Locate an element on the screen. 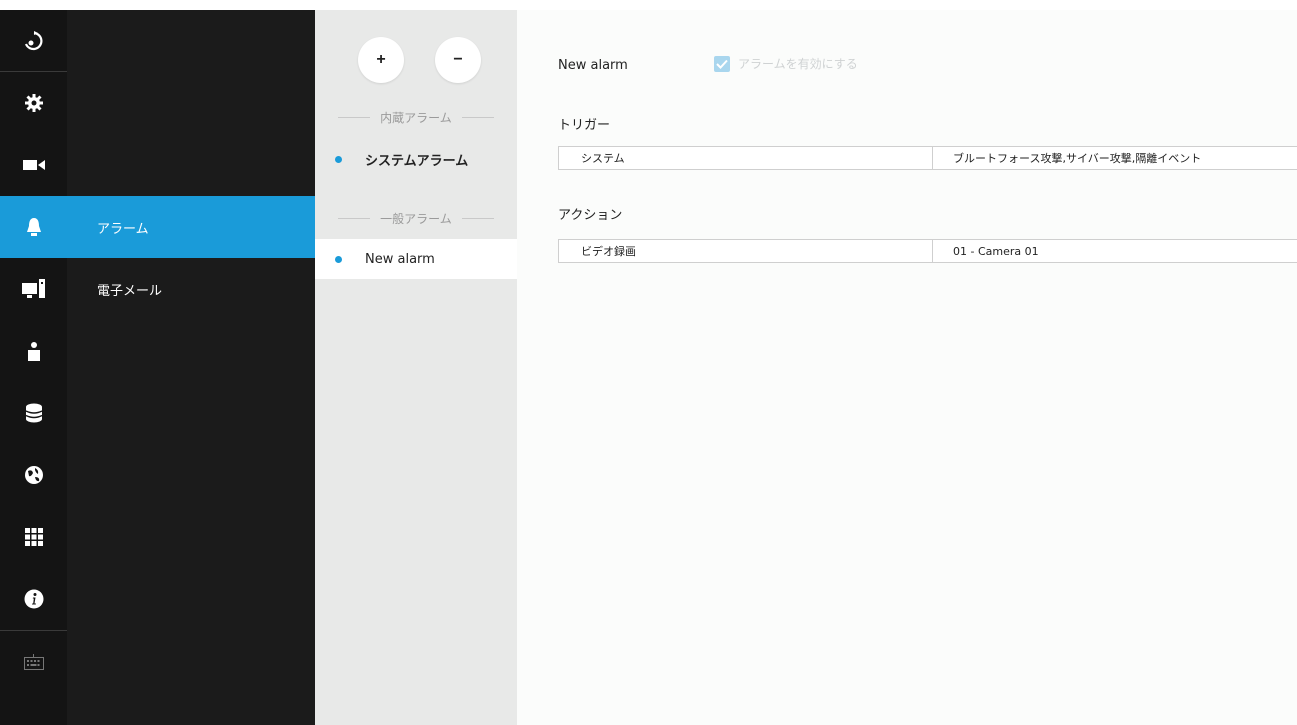 The width and height of the screenshot is (1297, 725). alarm-name-title: New alarm is located at coordinates (593, 65).